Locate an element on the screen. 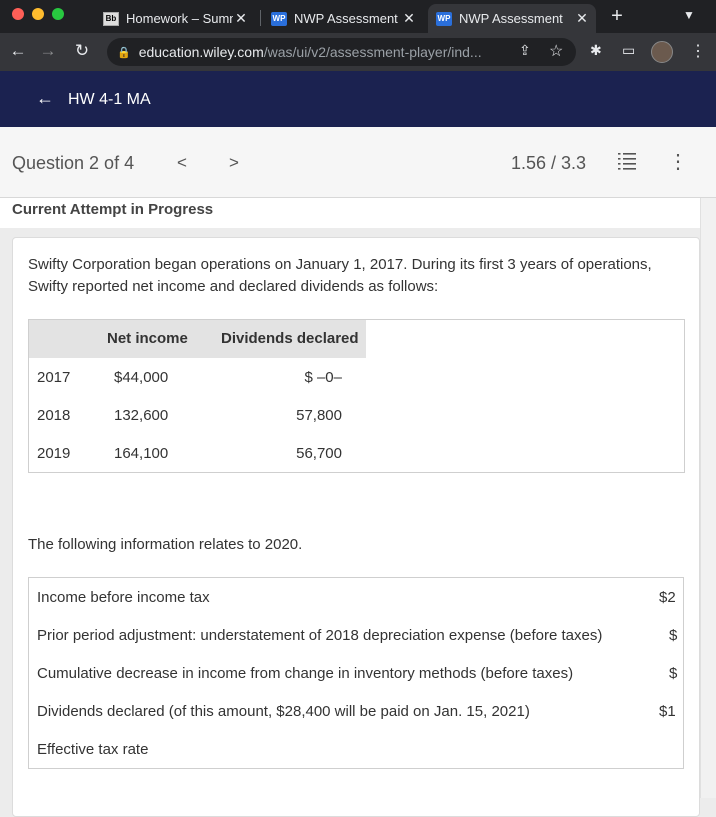 The width and height of the screenshot is (716, 817). browser-tab-3-active: WP NWP Assessment ✕ is located at coordinates (512, 18).